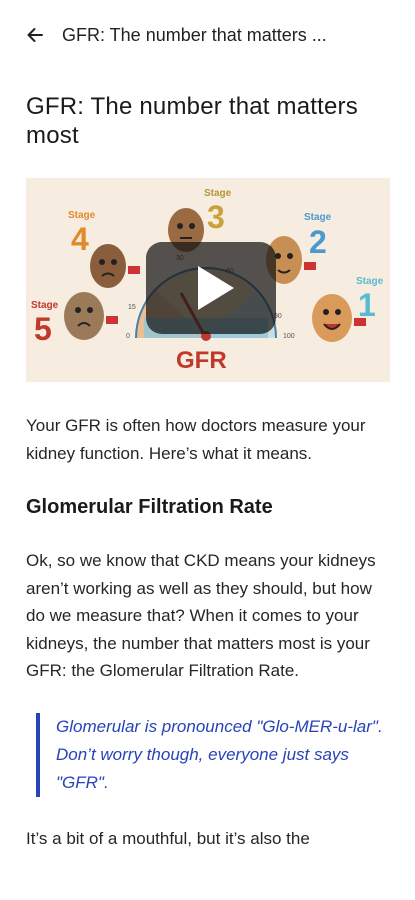 The image size is (415, 900). I want to click on back-button, so click(35, 35).